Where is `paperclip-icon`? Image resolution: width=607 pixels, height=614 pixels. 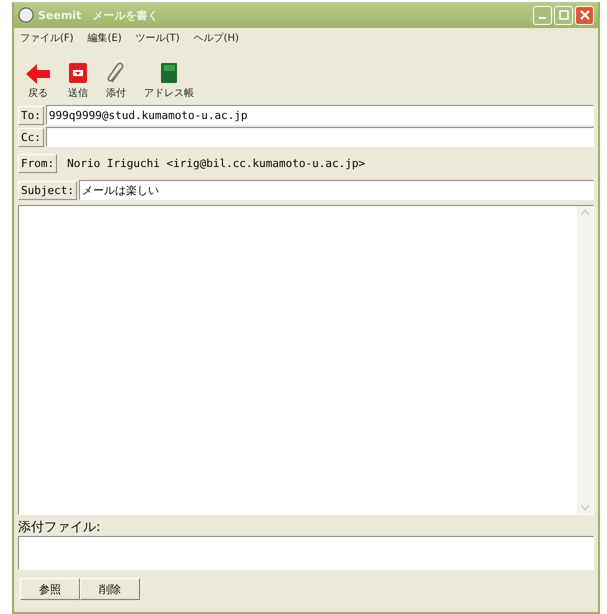 paperclip-icon is located at coordinates (116, 73).